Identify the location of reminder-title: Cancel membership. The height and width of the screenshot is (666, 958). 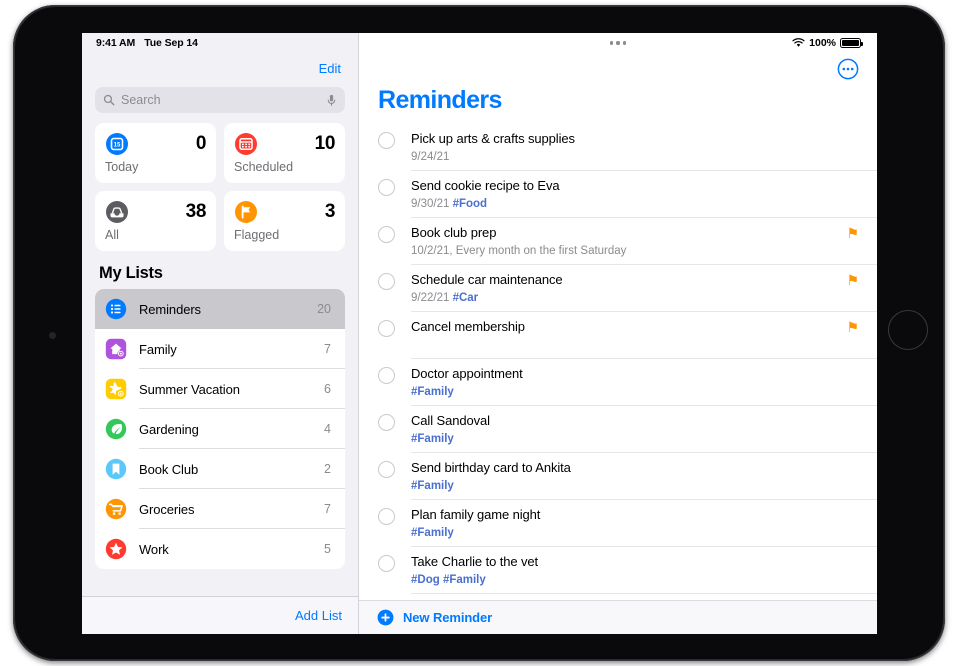
(468, 326).